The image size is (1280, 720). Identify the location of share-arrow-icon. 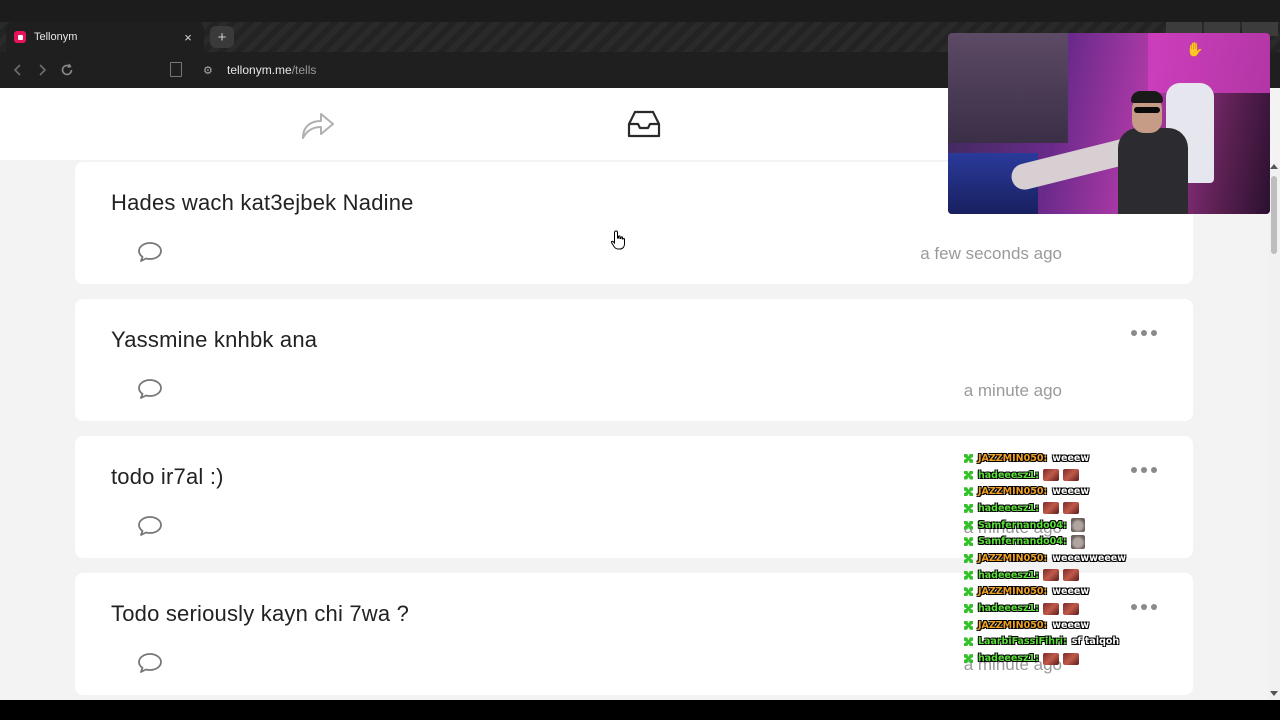
(318, 125).